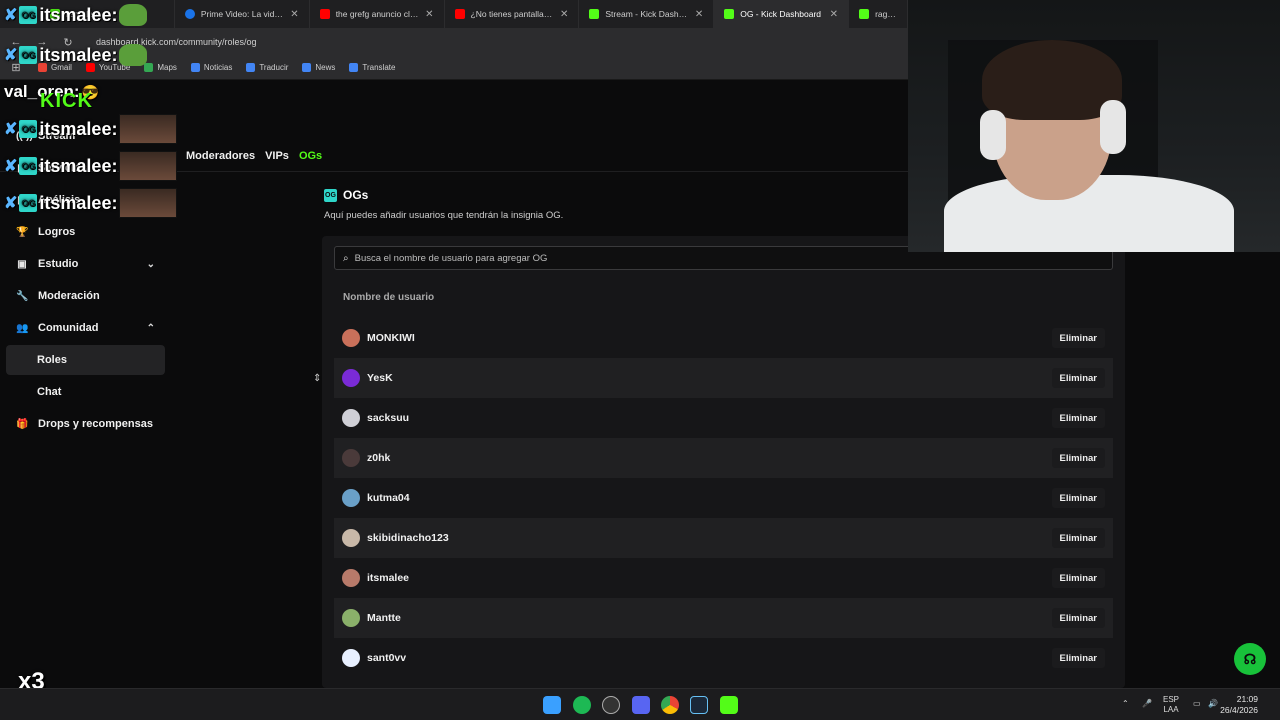  What do you see at coordinates (391, 338) in the screenshot?
I see `username: MONKIWI` at bounding box center [391, 338].